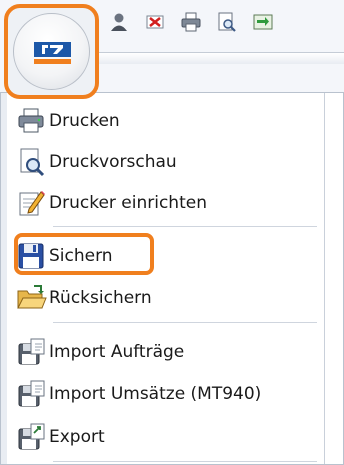 This screenshot has height=465, width=344. Describe the element at coordinates (163, 121) in the screenshot. I see `menu-item-drucken: Drucken` at that location.